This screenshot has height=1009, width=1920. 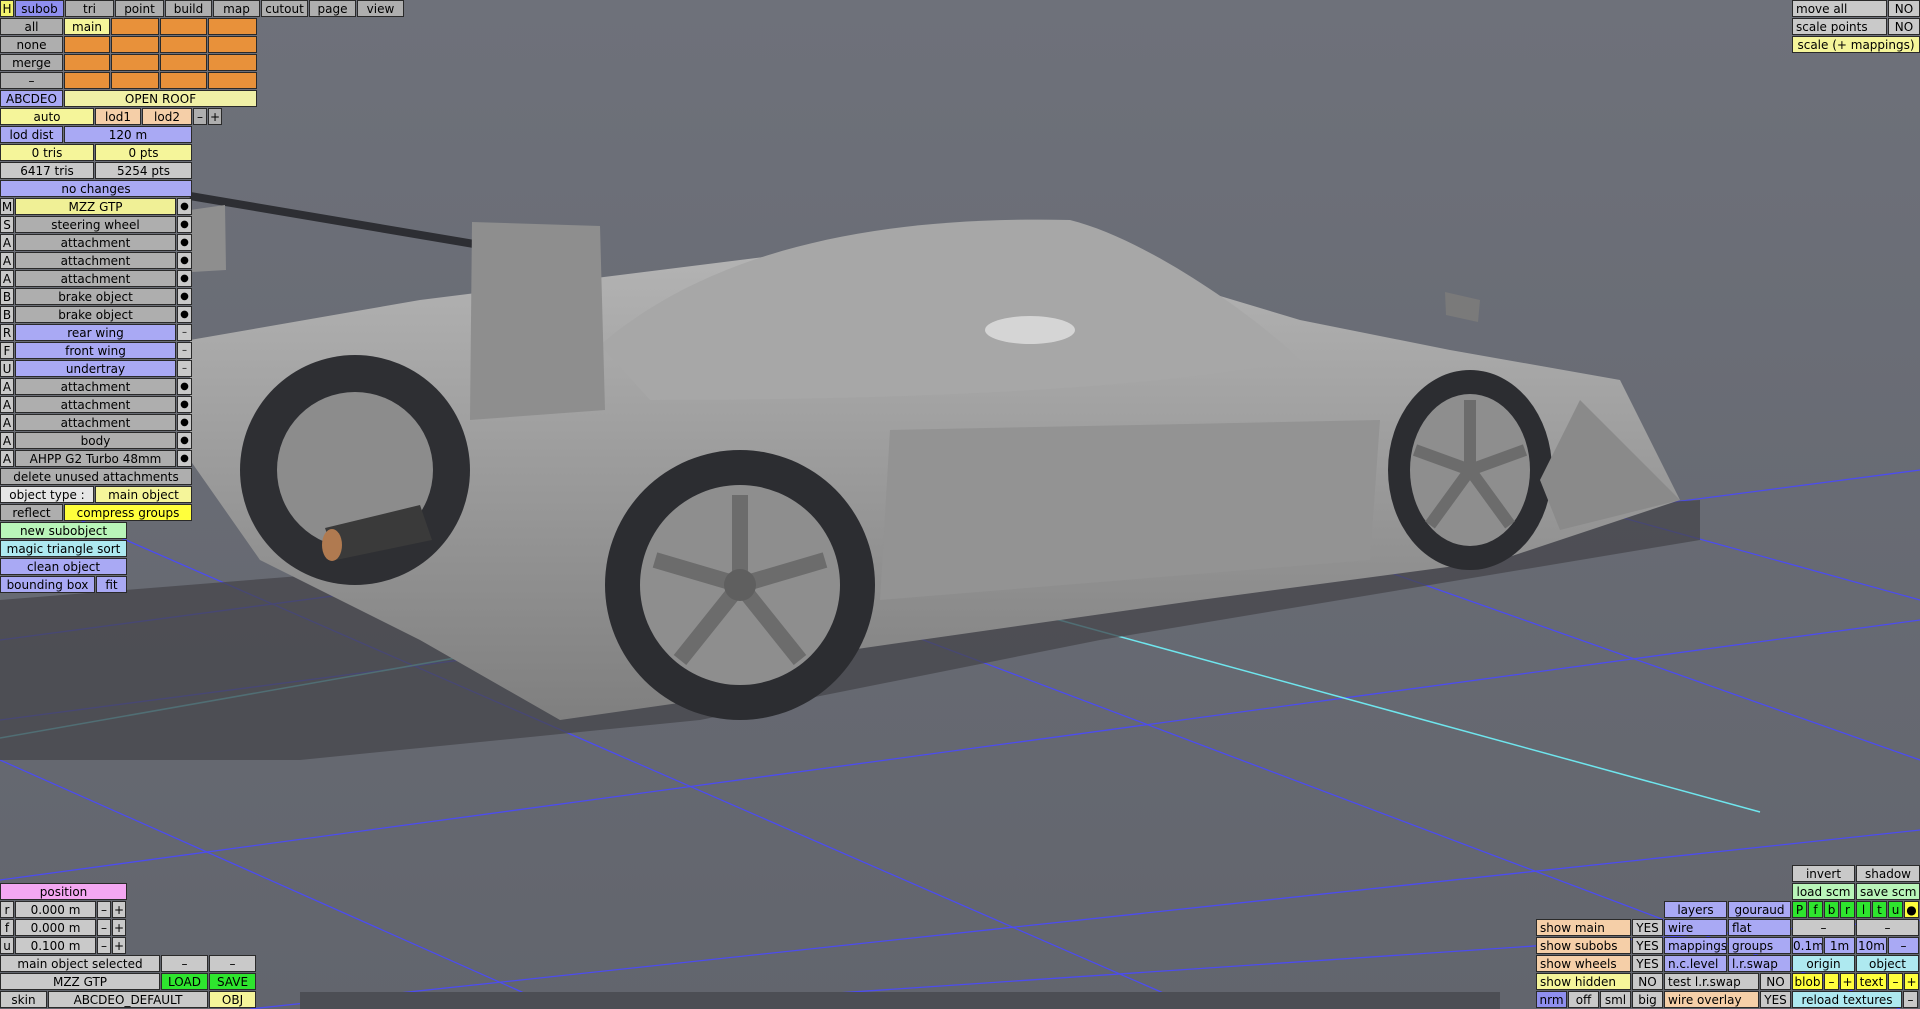 I want to click on object-name-label: AHPP G2 Turbo 48mm, so click(x=95, y=458).